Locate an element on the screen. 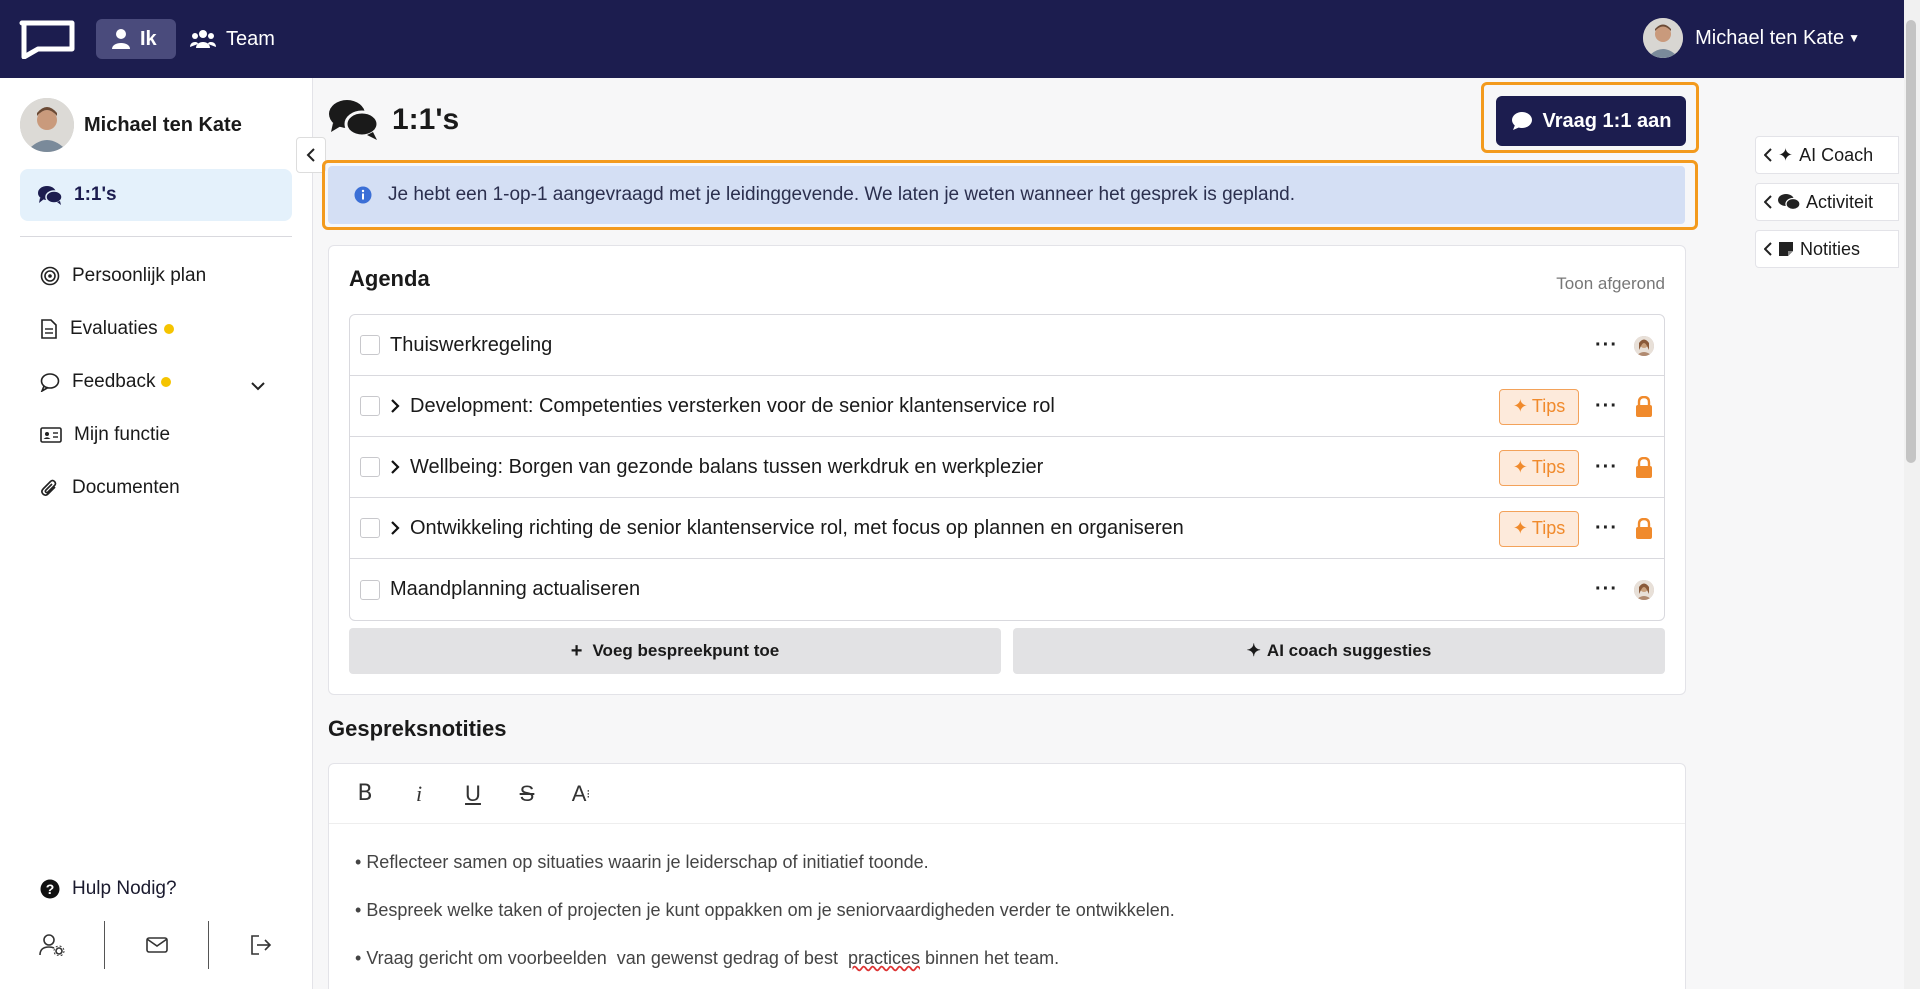 The width and height of the screenshot is (1920, 989). paperclip-icon is located at coordinates (49, 487).